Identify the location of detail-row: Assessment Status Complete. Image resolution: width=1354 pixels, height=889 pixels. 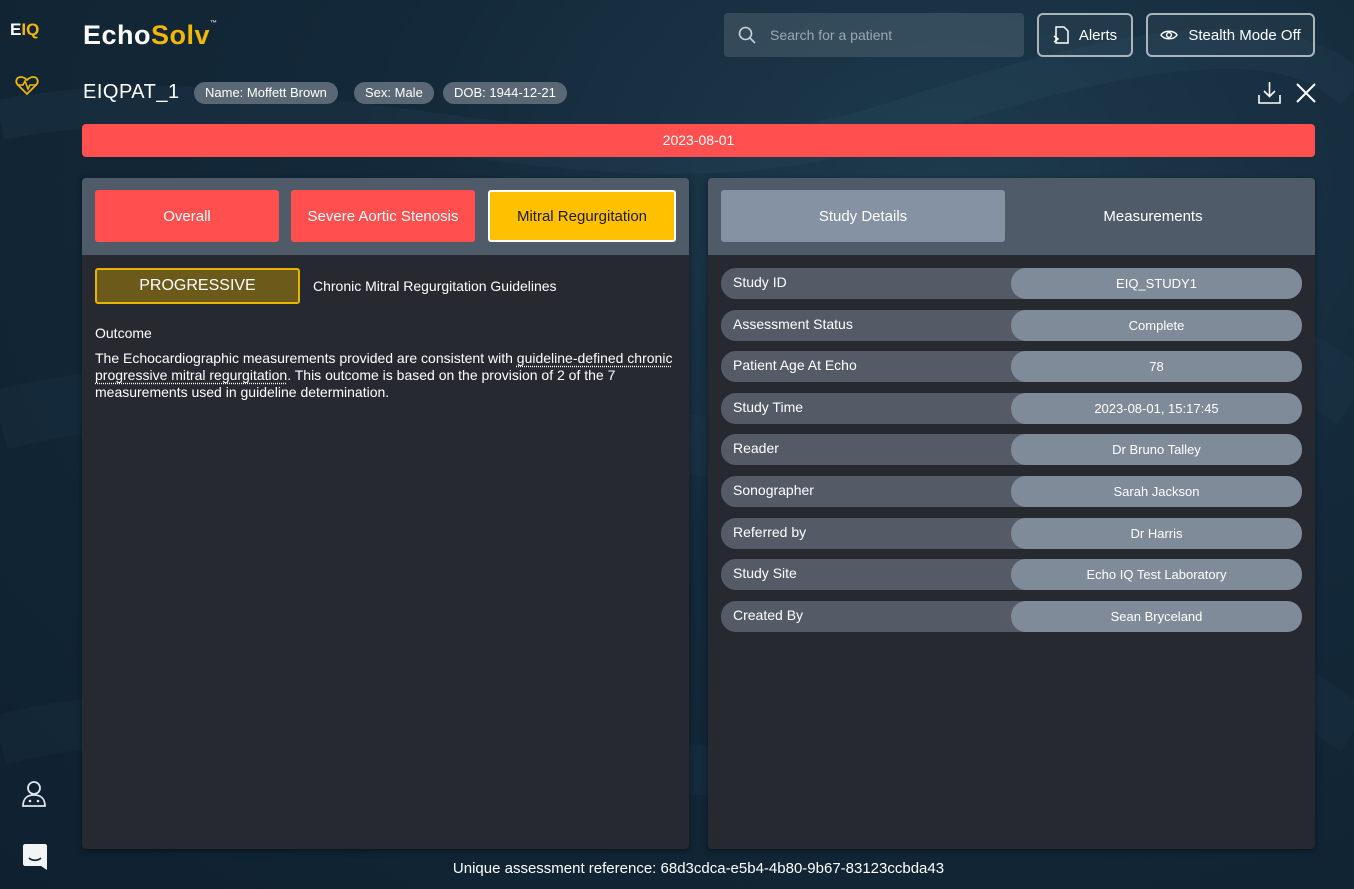
(1011, 325).